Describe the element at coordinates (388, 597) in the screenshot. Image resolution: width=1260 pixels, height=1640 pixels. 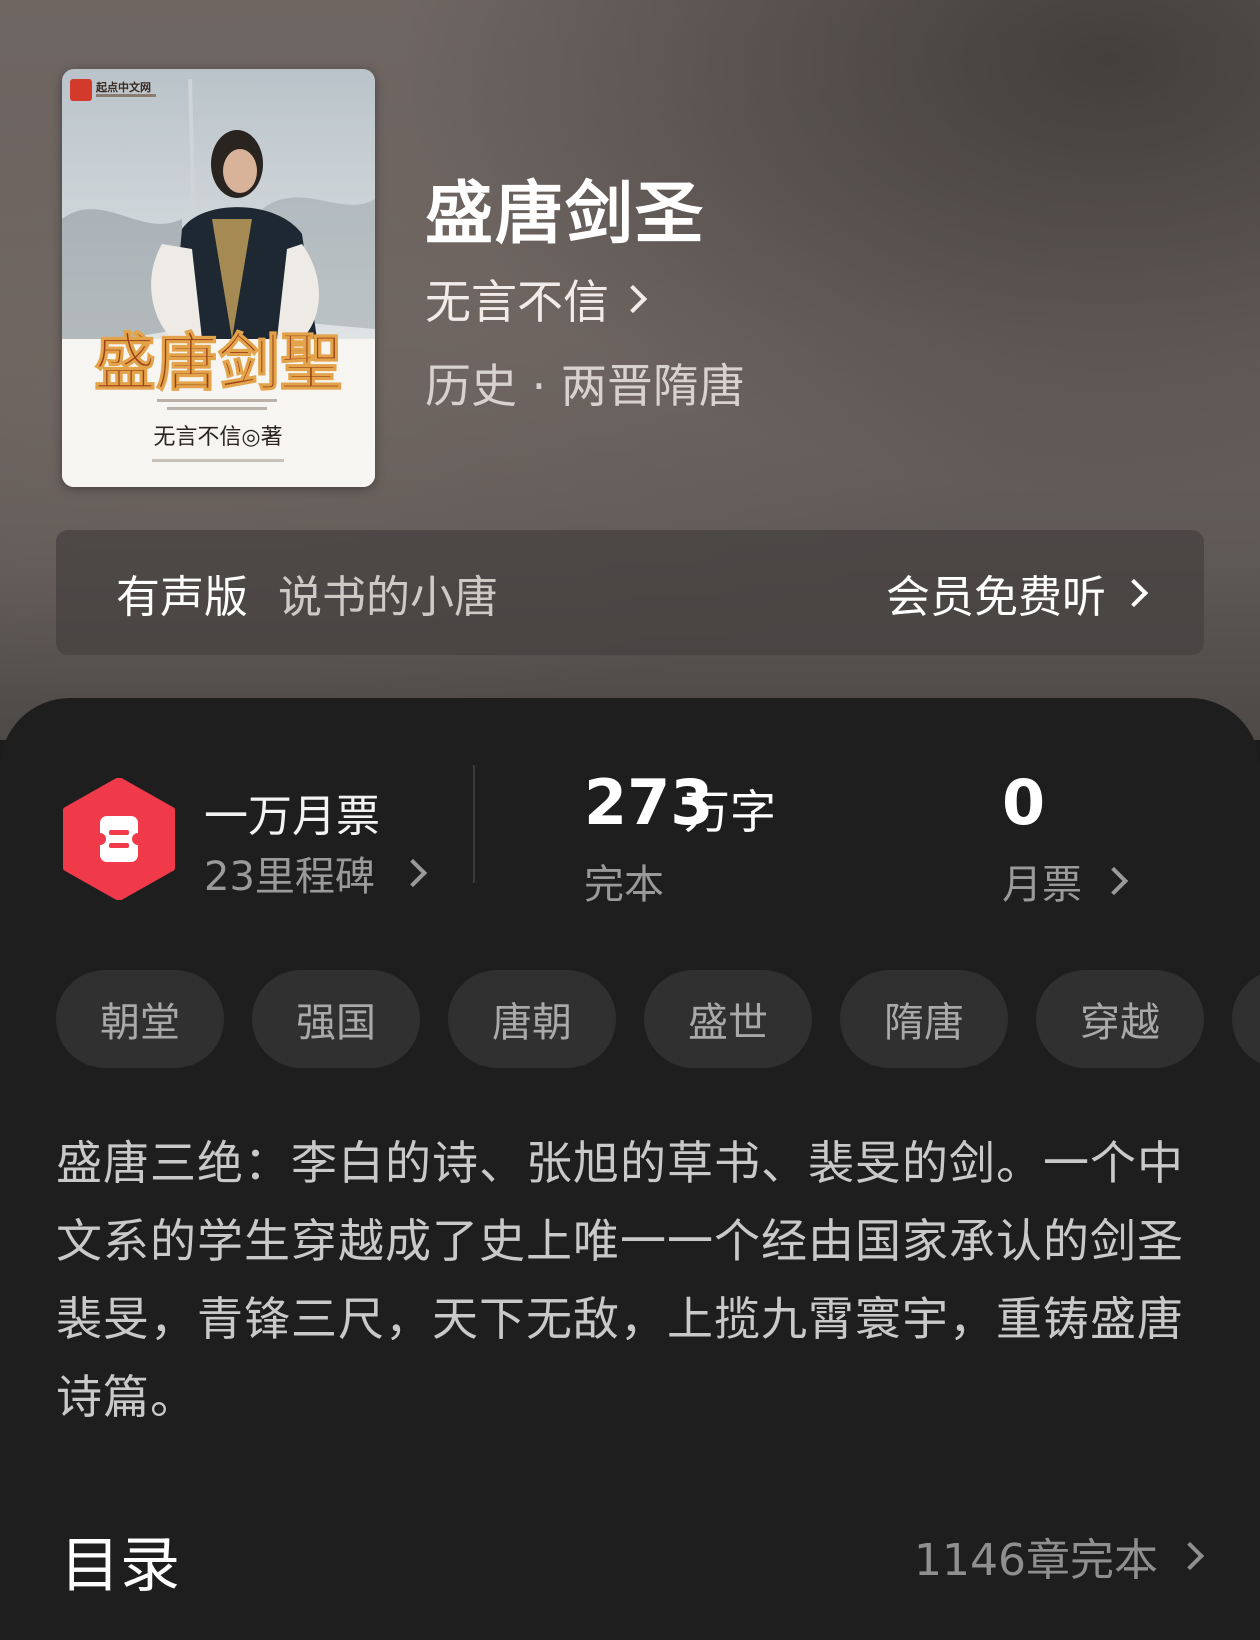
I see `audio-narrator: 说书的小唐` at that location.